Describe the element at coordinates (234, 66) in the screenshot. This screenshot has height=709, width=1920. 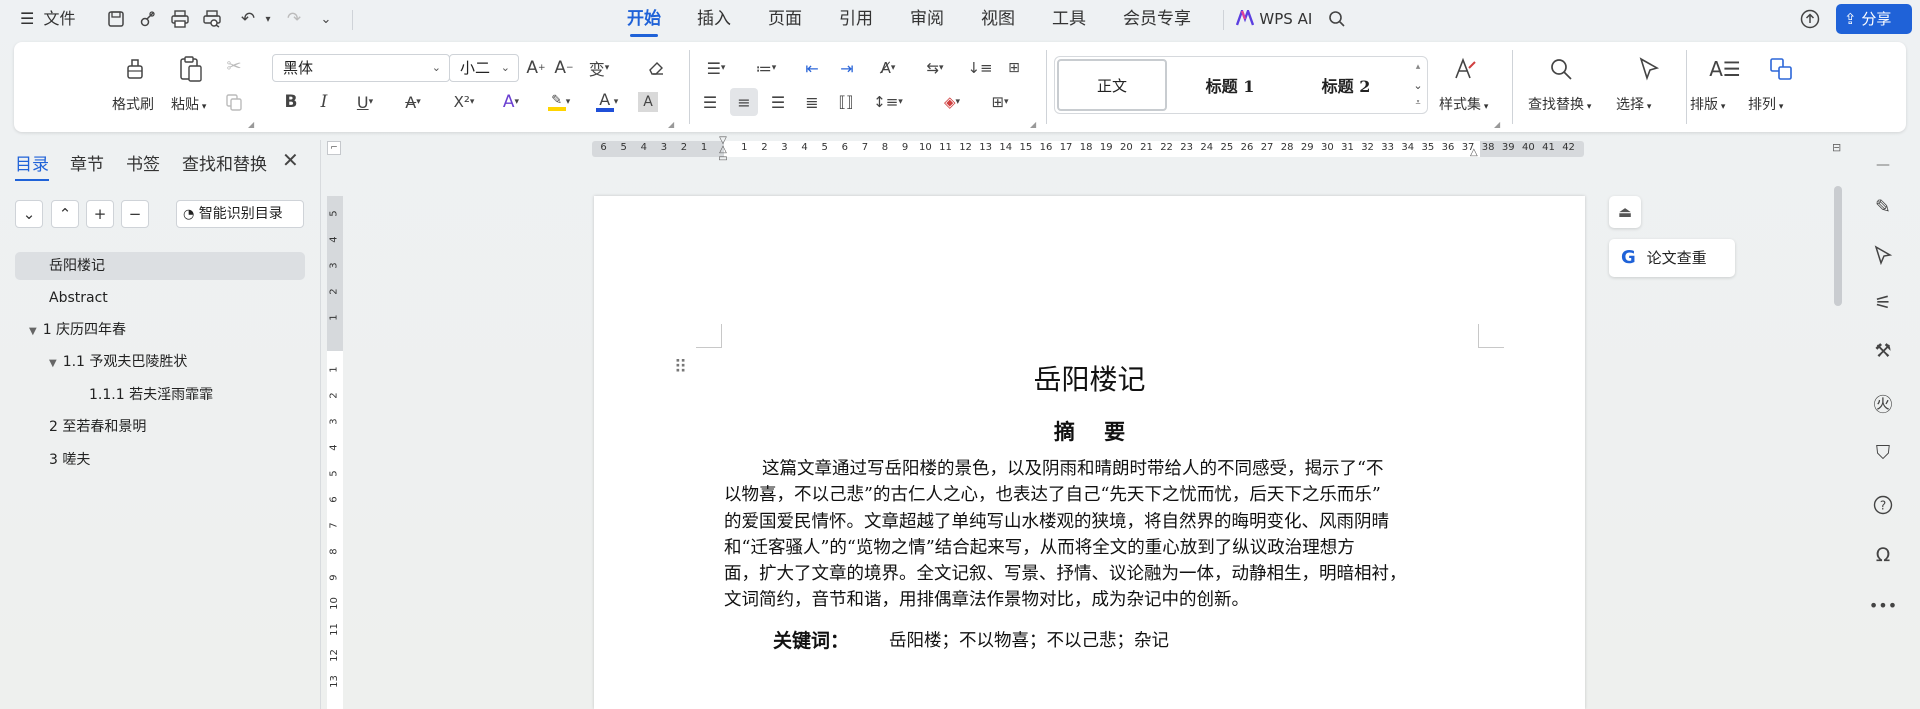
I see `cut-icon: ✂` at that location.